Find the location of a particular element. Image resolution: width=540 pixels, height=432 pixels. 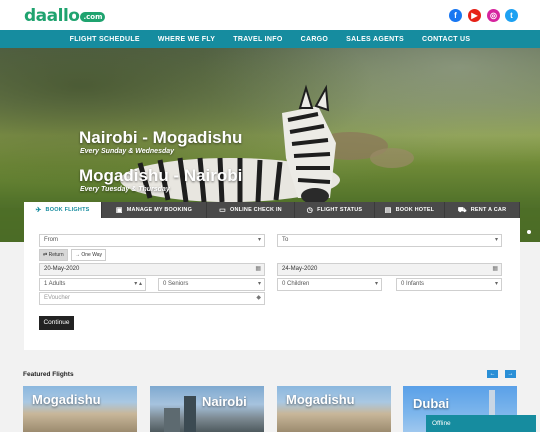

stepper-icon: ▾ ▴ is located at coordinates (138, 284).